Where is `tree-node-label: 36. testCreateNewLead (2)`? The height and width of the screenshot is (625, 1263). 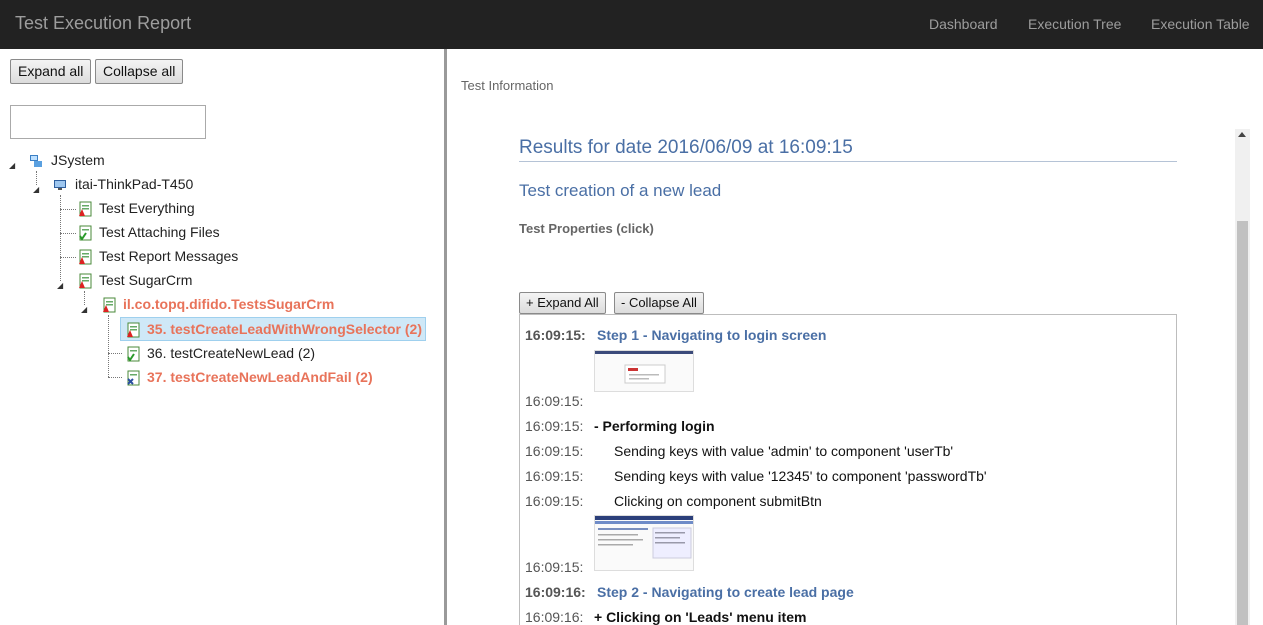 tree-node-label: 36. testCreateNewLead (2) is located at coordinates (231, 353).